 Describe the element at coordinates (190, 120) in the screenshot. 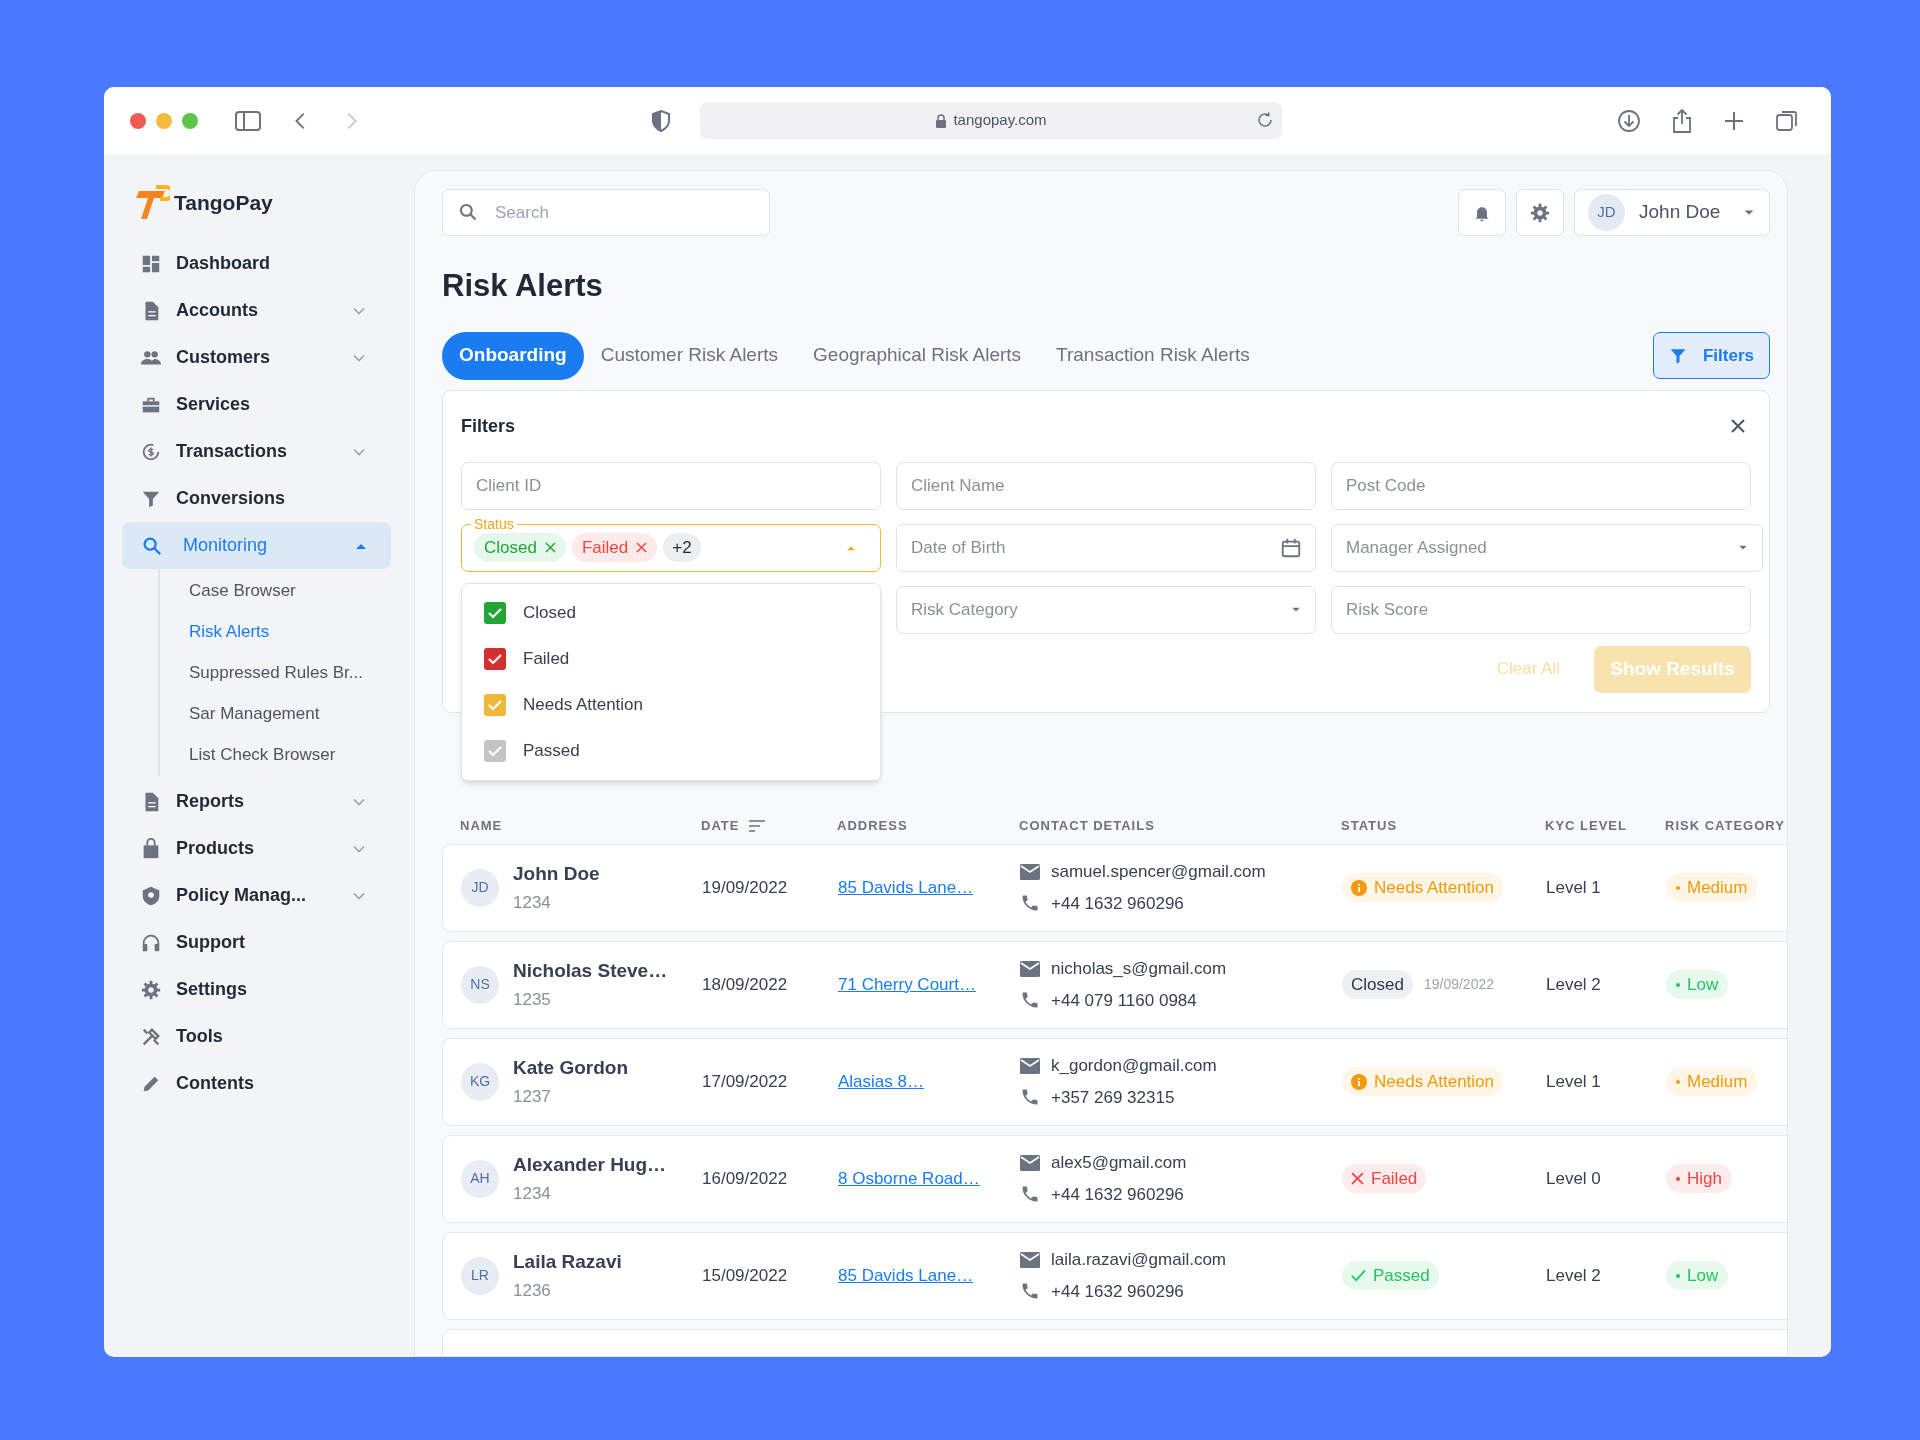

I see `maximize-window-button` at that location.